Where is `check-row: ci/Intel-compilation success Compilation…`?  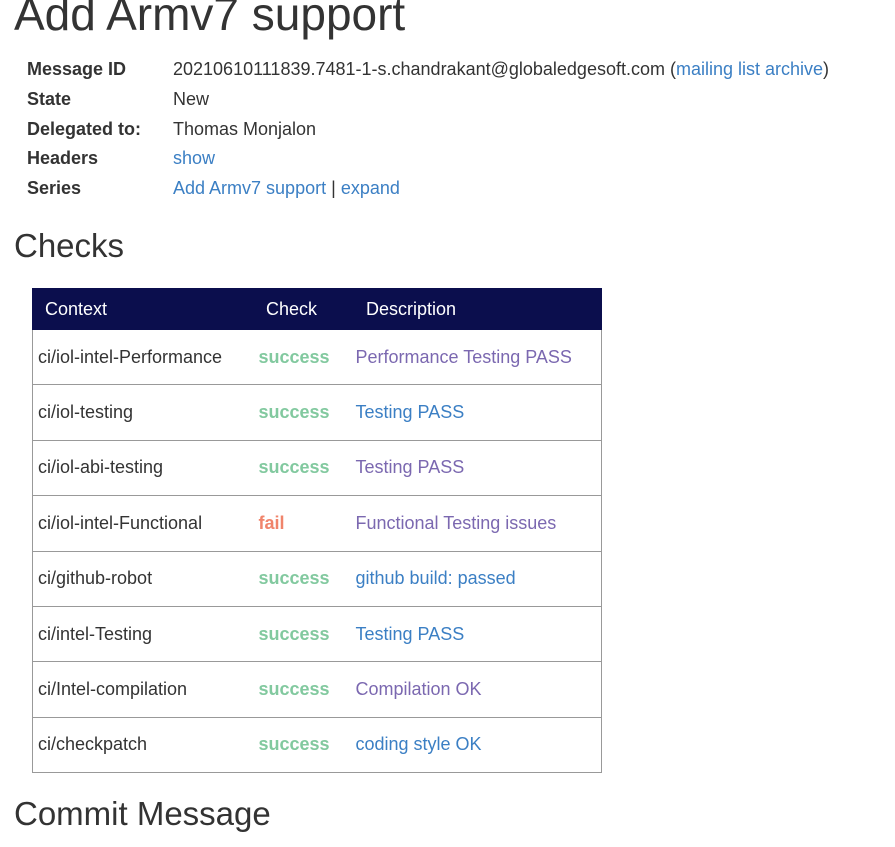
check-row: ci/Intel-compilation success Compilation… is located at coordinates (317, 689).